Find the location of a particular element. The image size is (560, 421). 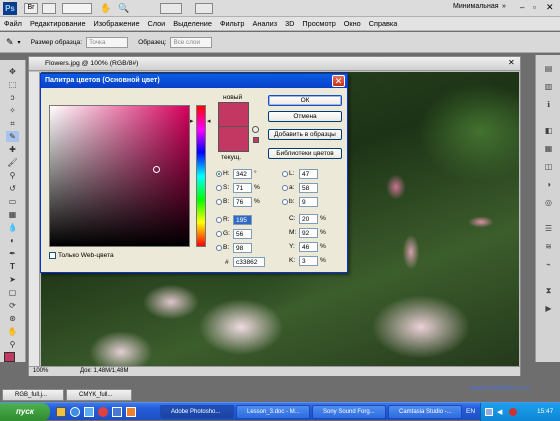

path-selection-tool-icon: ➤ is located at coordinates (12, 279).